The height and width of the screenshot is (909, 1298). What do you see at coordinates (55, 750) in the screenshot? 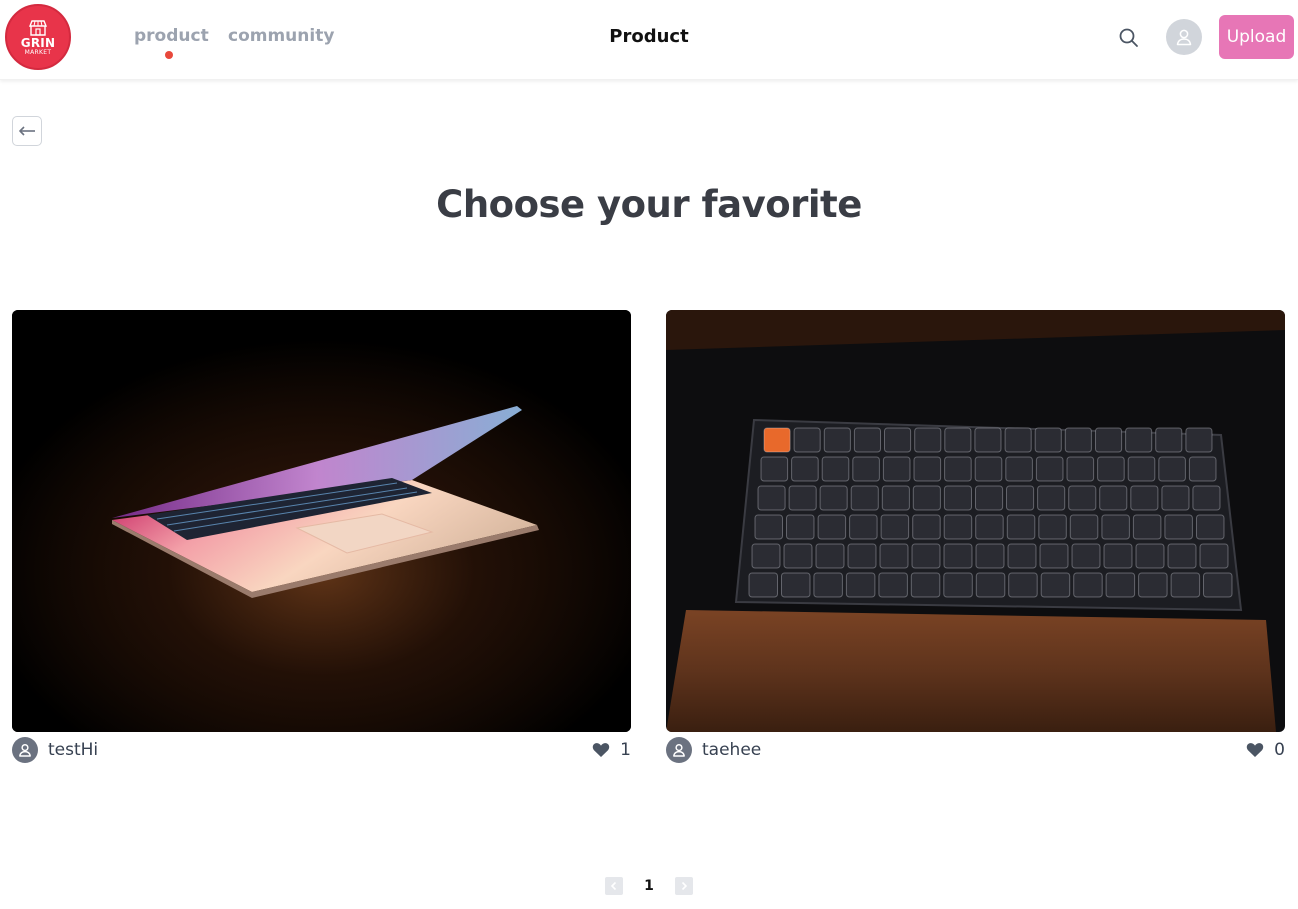
I see `author-info: testHi` at bounding box center [55, 750].